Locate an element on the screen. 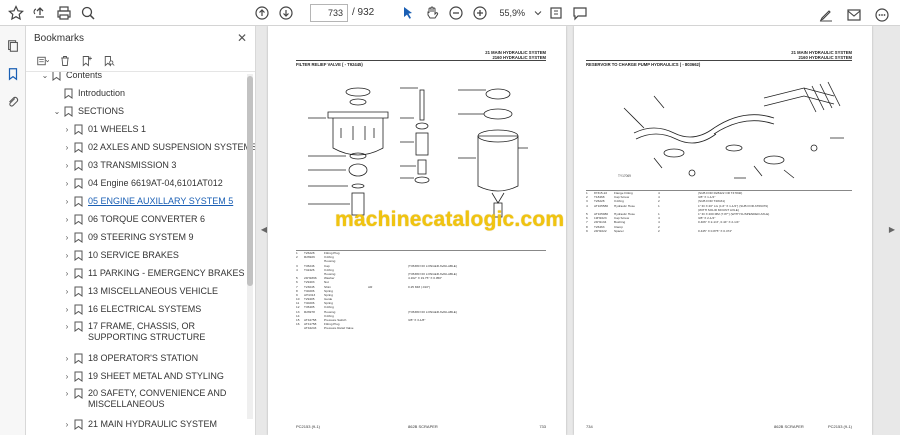 The height and width of the screenshot is (435, 900). delete-bookmark-icon is located at coordinates (65, 61).